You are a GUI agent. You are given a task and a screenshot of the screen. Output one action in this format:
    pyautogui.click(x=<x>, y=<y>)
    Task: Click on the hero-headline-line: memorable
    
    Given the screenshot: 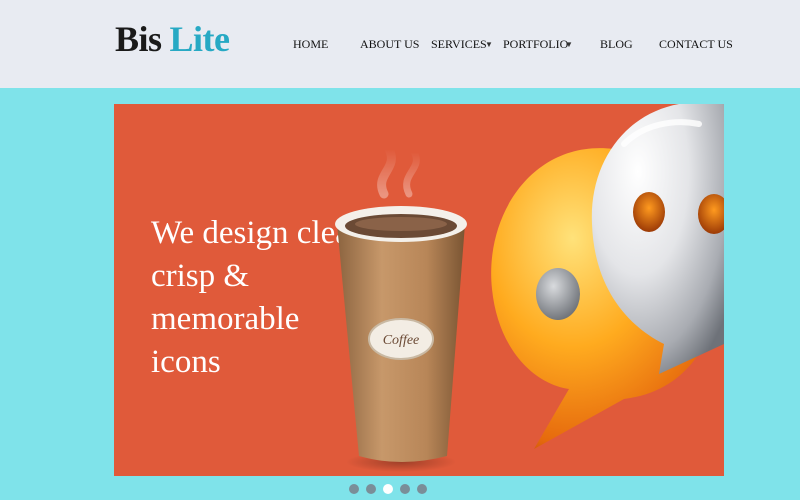 What is the action you would take?
    pyautogui.click(x=225, y=319)
    